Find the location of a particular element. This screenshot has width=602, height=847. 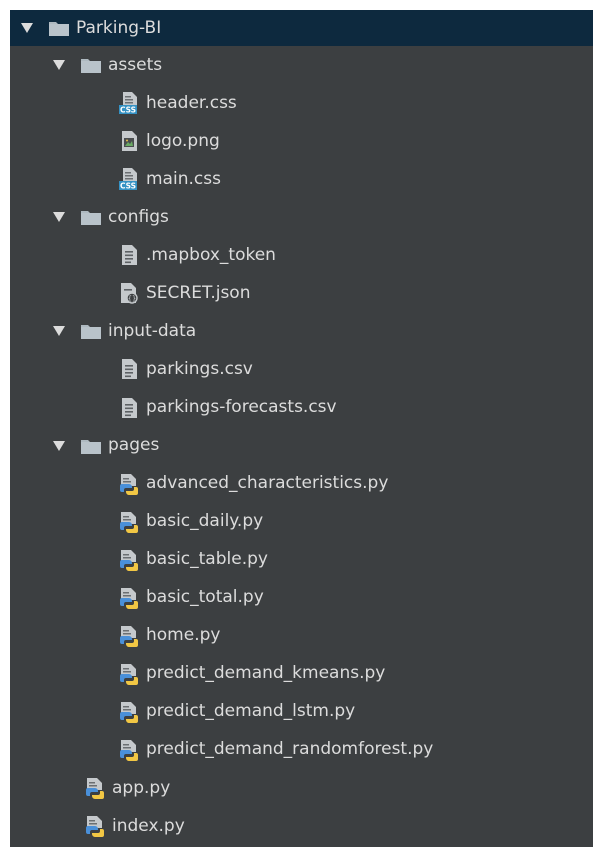

folder-label: configs is located at coordinates (138, 216).